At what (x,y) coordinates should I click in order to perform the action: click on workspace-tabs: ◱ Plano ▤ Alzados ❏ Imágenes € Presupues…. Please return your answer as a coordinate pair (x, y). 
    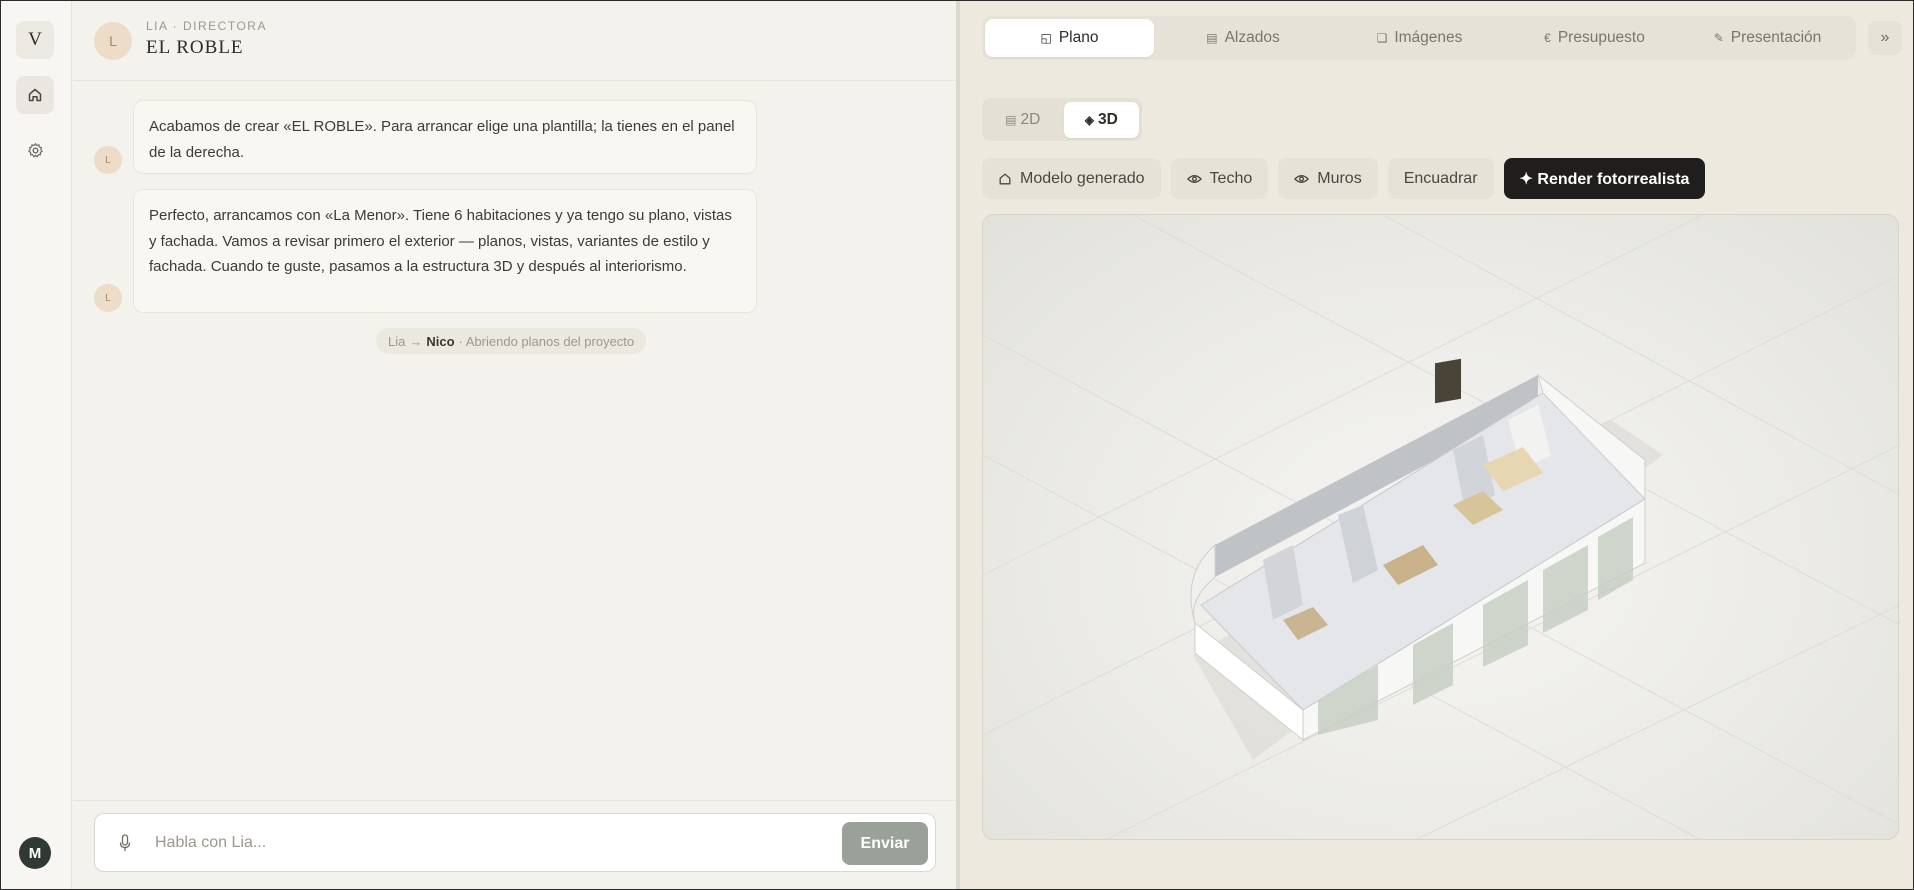
    Looking at the image, I should click on (1419, 38).